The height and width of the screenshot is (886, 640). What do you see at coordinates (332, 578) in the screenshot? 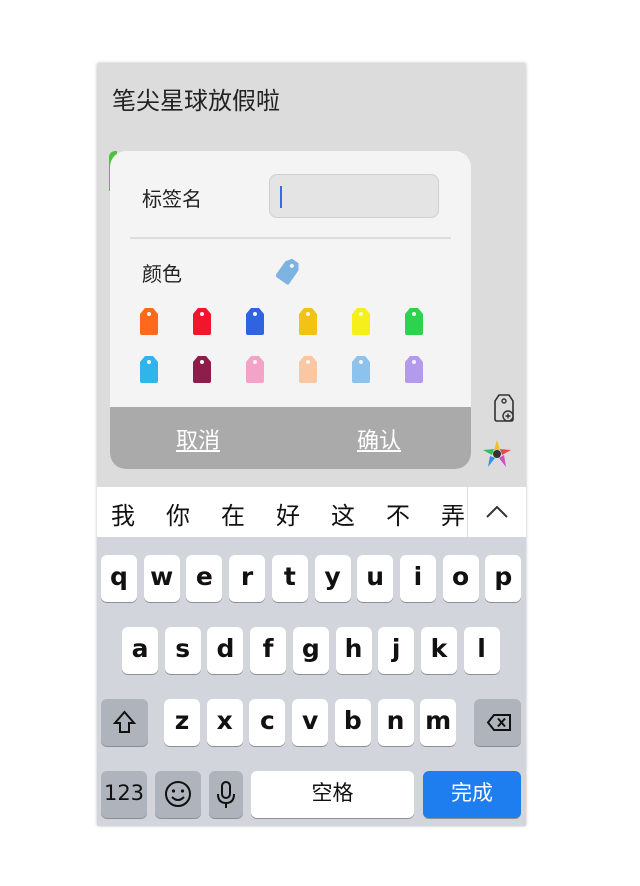
I see `key-y: y` at bounding box center [332, 578].